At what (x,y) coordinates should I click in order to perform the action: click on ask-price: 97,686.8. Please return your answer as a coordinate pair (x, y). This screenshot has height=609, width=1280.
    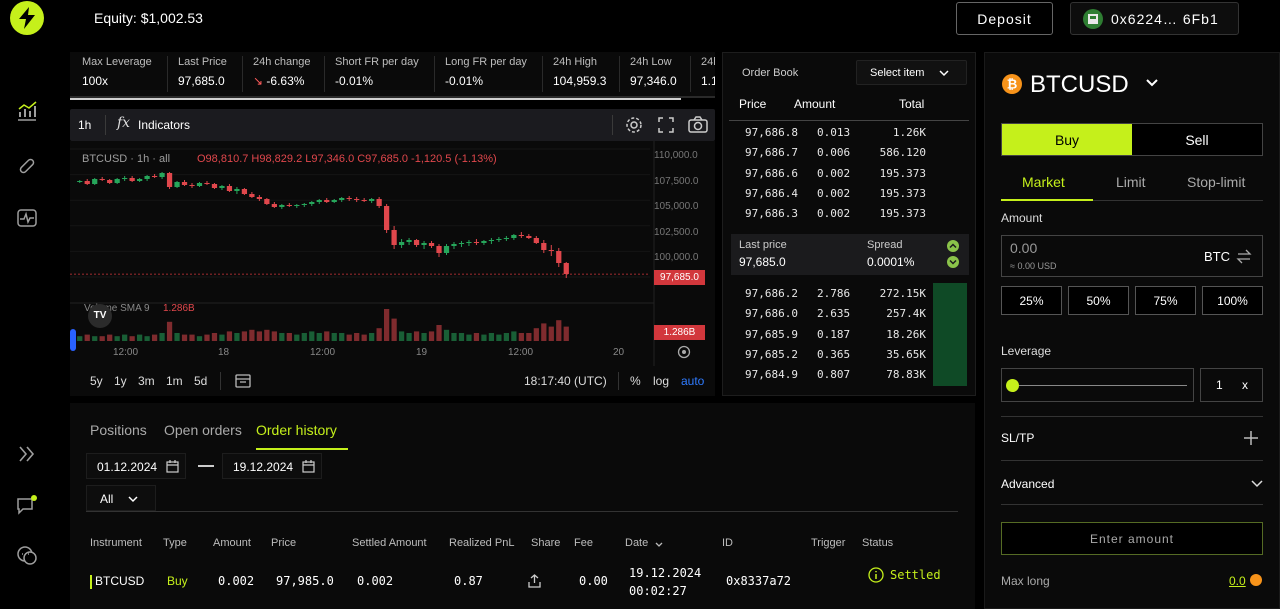
    Looking at the image, I should click on (771, 132).